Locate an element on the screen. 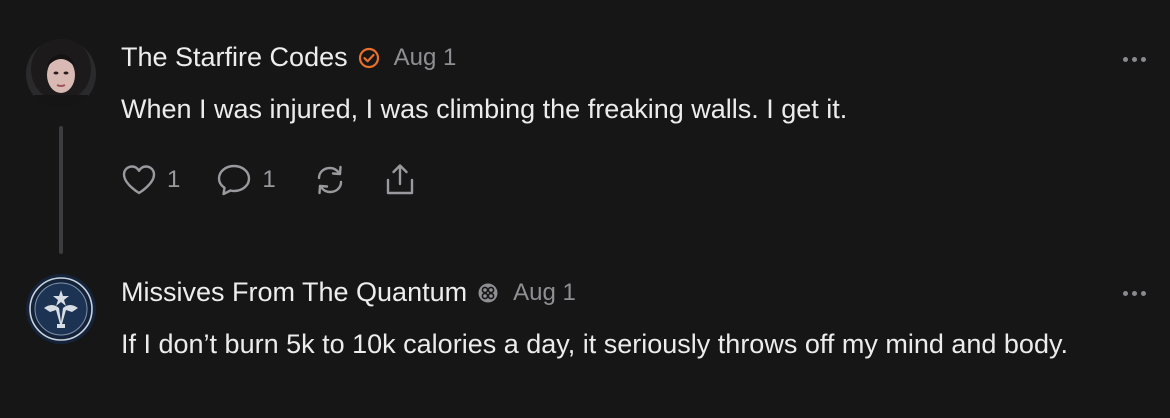 The width and height of the screenshot is (1170, 418). author-name: Missives From The Quantum is located at coordinates (294, 292).